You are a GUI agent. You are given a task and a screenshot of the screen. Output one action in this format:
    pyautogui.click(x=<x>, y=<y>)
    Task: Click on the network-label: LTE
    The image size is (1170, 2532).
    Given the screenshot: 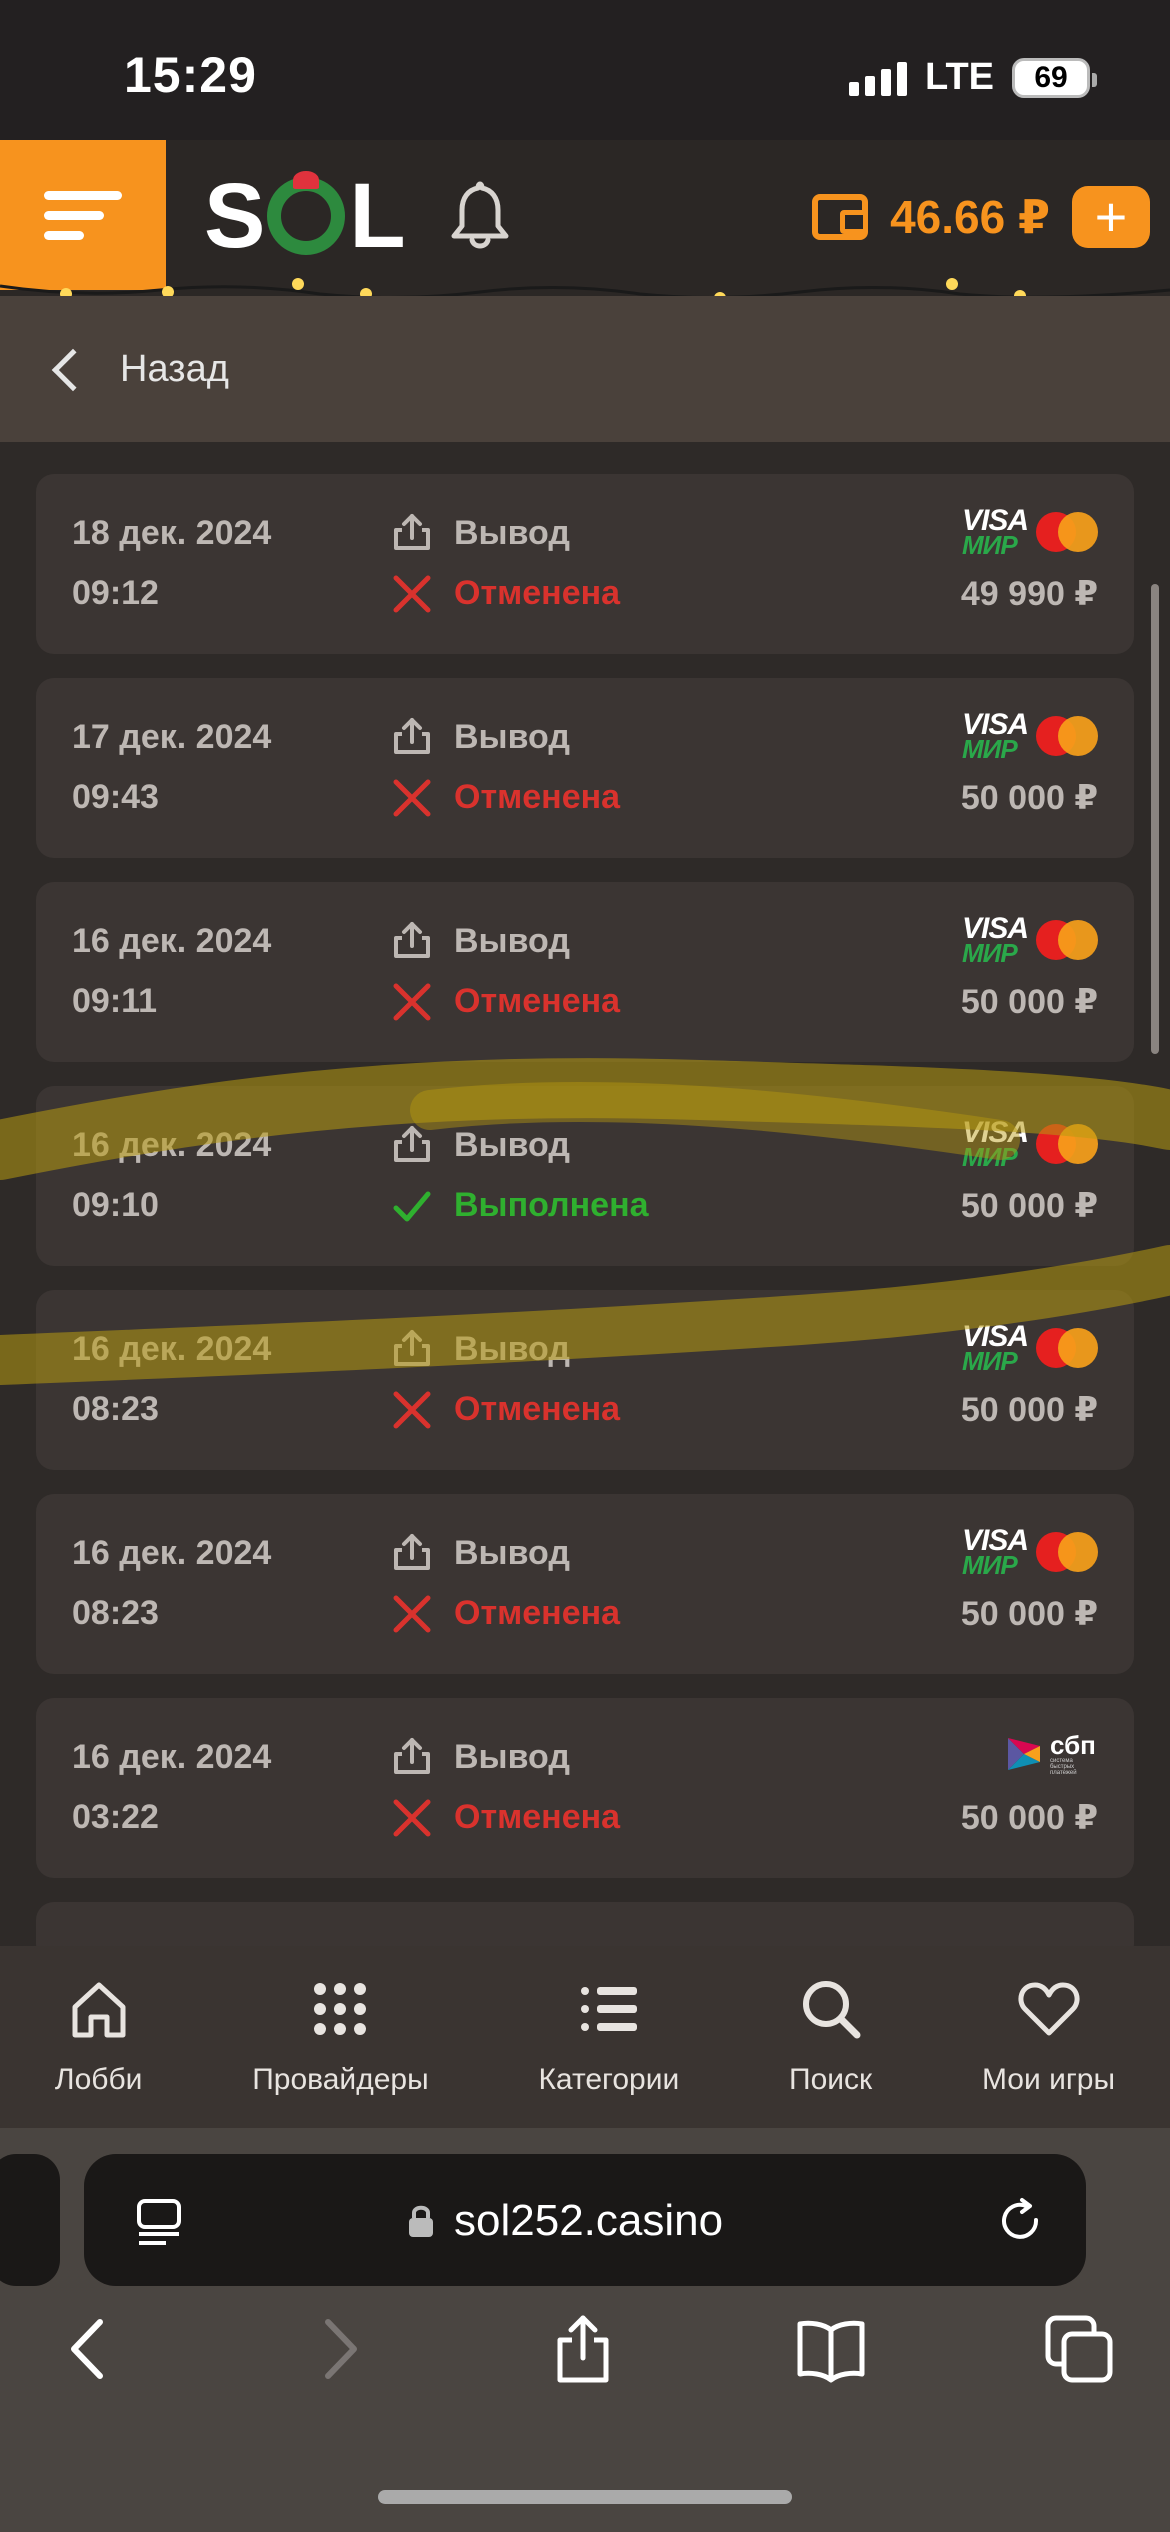 What is the action you would take?
    pyautogui.click(x=959, y=77)
    